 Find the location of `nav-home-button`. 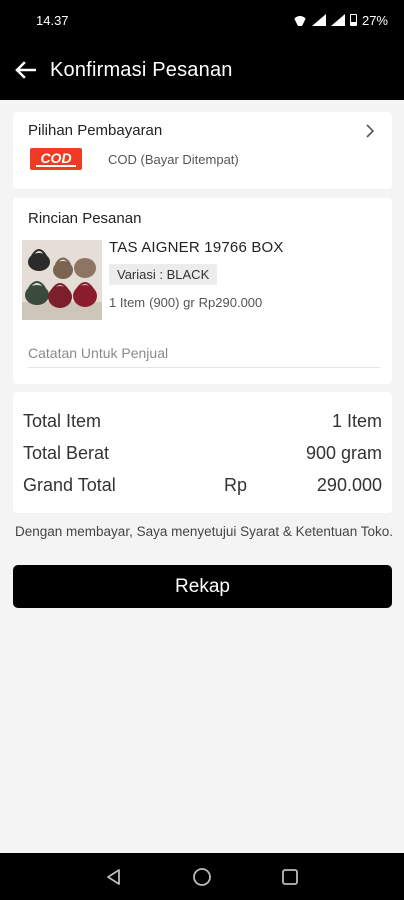

nav-home-button is located at coordinates (202, 877).